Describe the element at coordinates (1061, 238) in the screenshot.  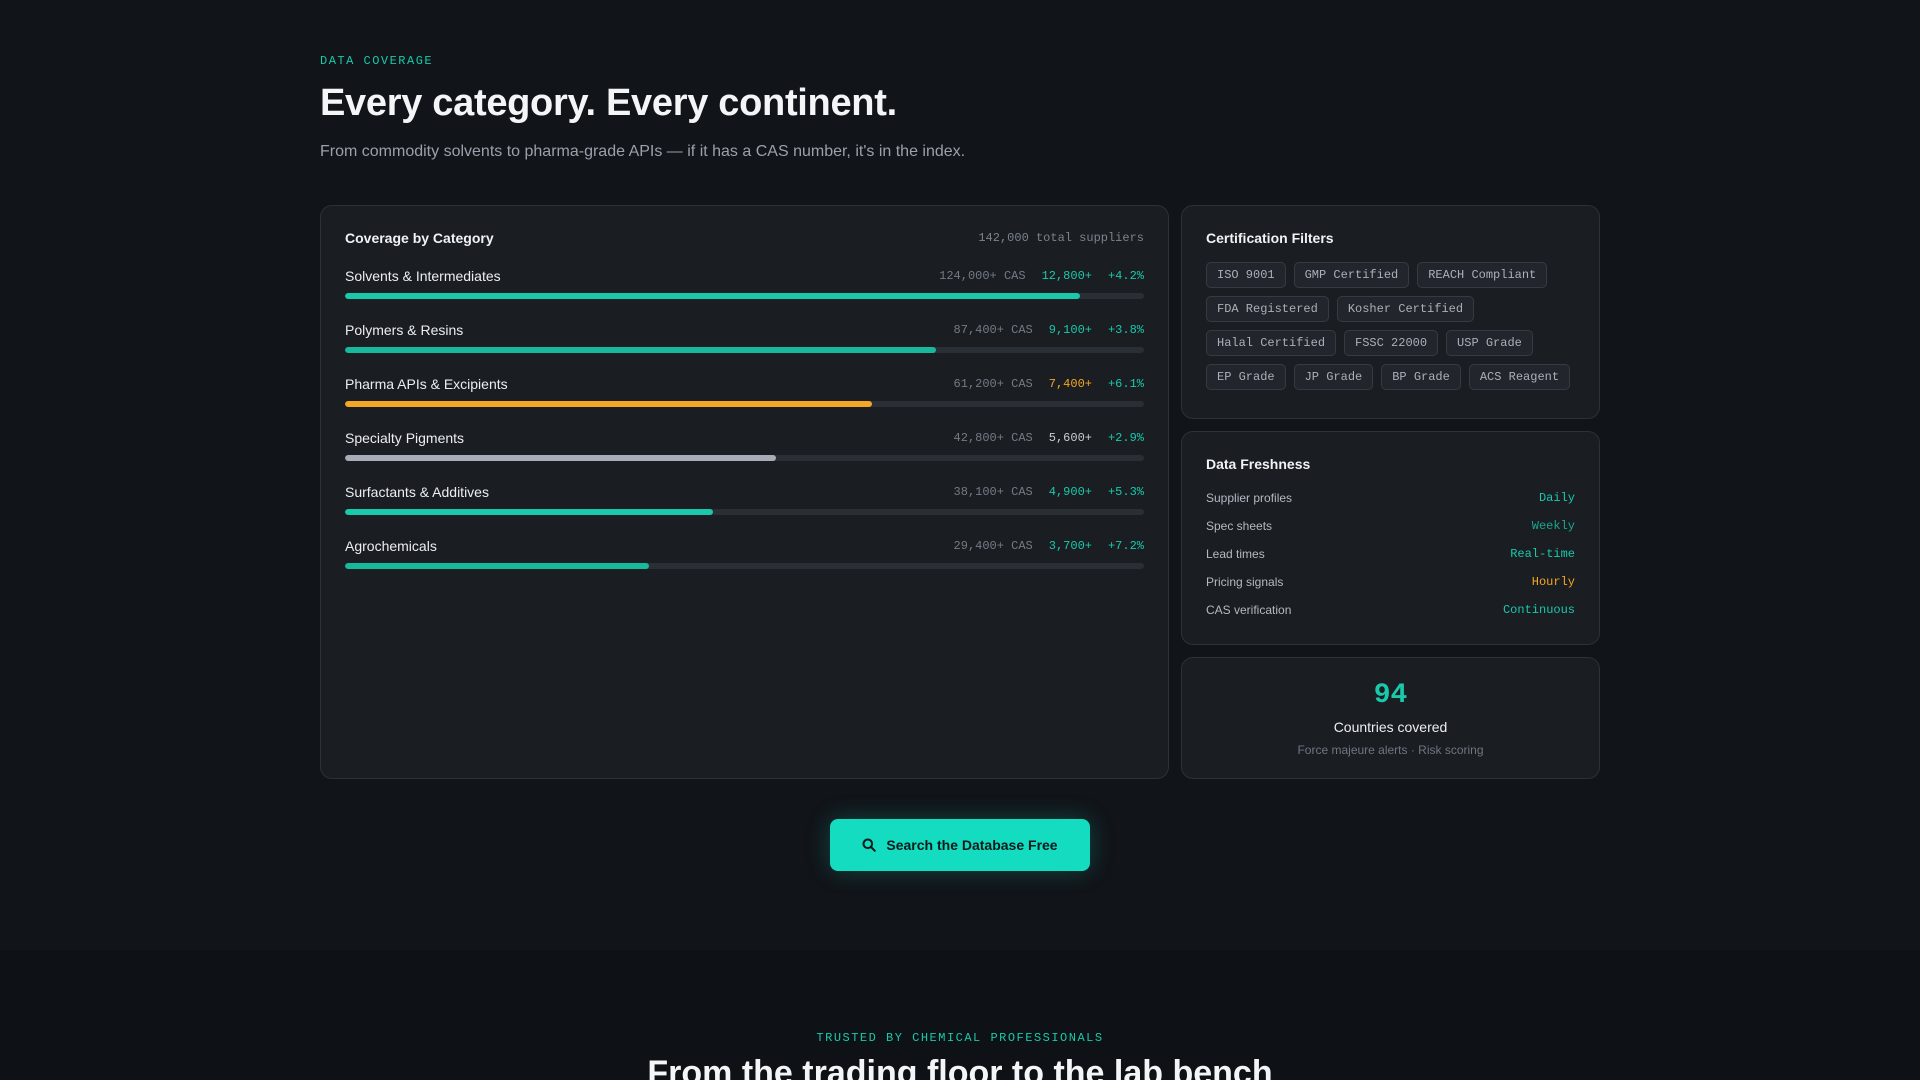
I see `total-suppliers: 142,000 total suppliers` at that location.